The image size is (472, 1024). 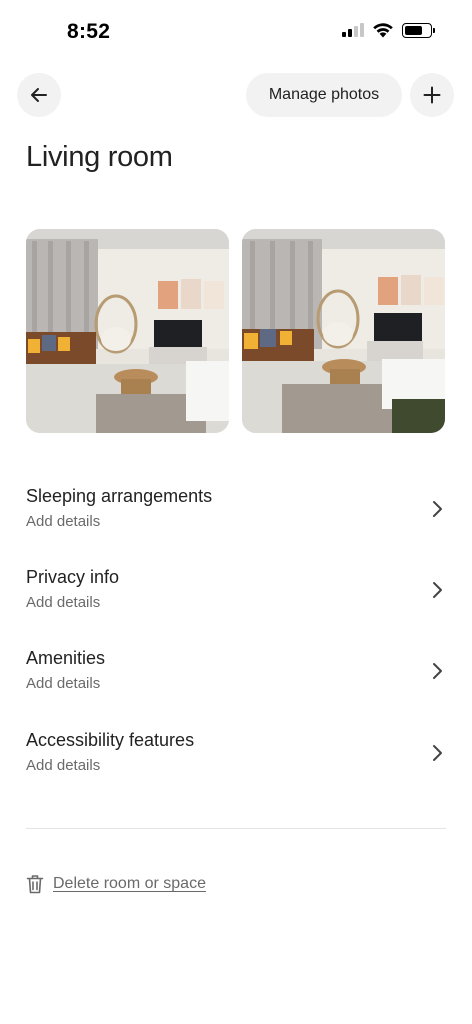 I want to click on plus-icon, so click(x=432, y=95).